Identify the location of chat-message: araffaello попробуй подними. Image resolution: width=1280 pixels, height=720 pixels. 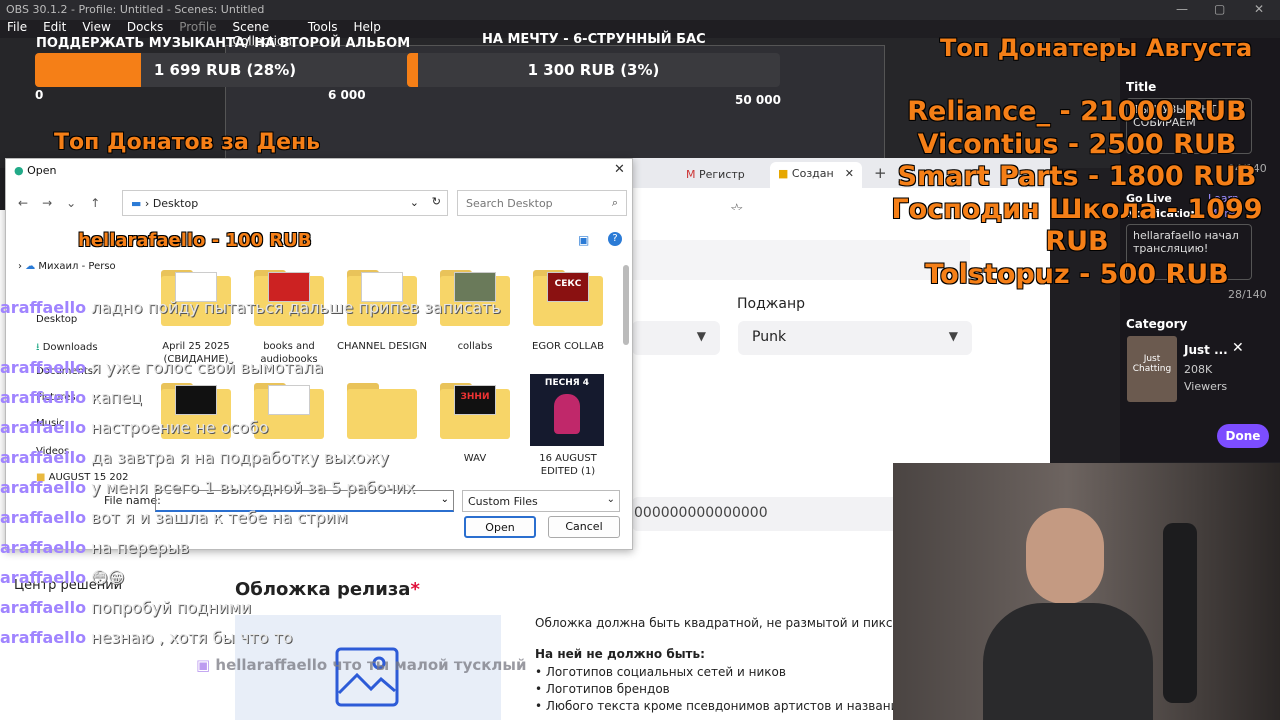
(126, 607).